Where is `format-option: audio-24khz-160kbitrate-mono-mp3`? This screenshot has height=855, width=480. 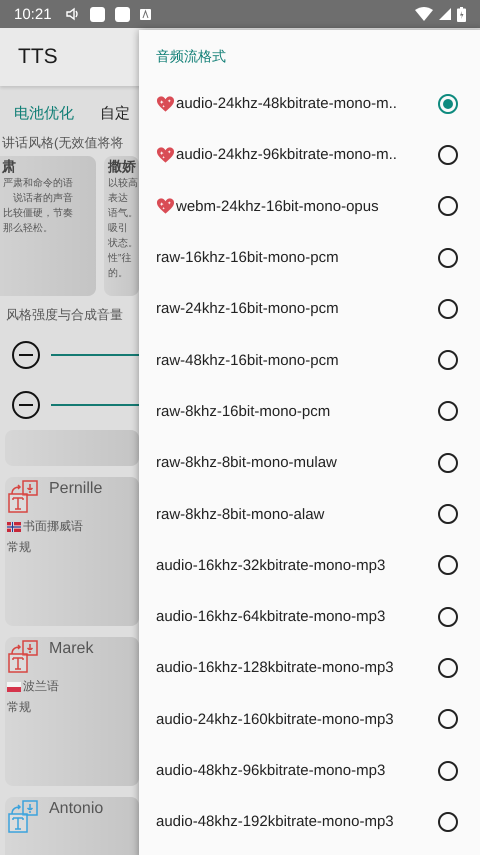
format-option: audio-24khz-160kbitrate-mono-mp3 is located at coordinates (297, 719).